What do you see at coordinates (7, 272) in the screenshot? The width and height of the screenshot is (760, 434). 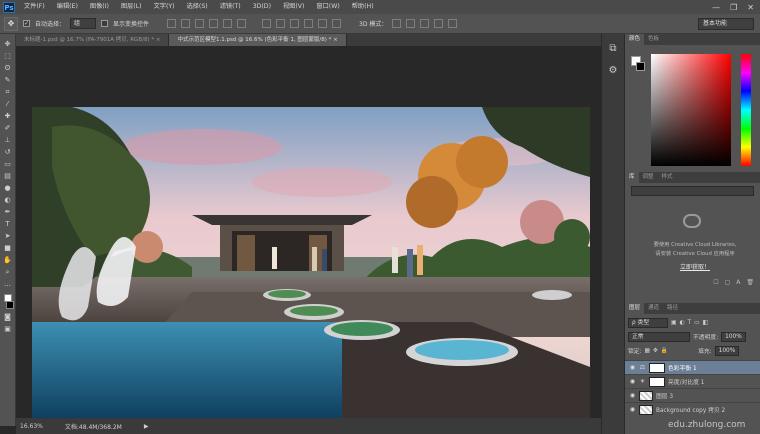 I see `zoom-tool-icon: ⌕` at bounding box center [7, 272].